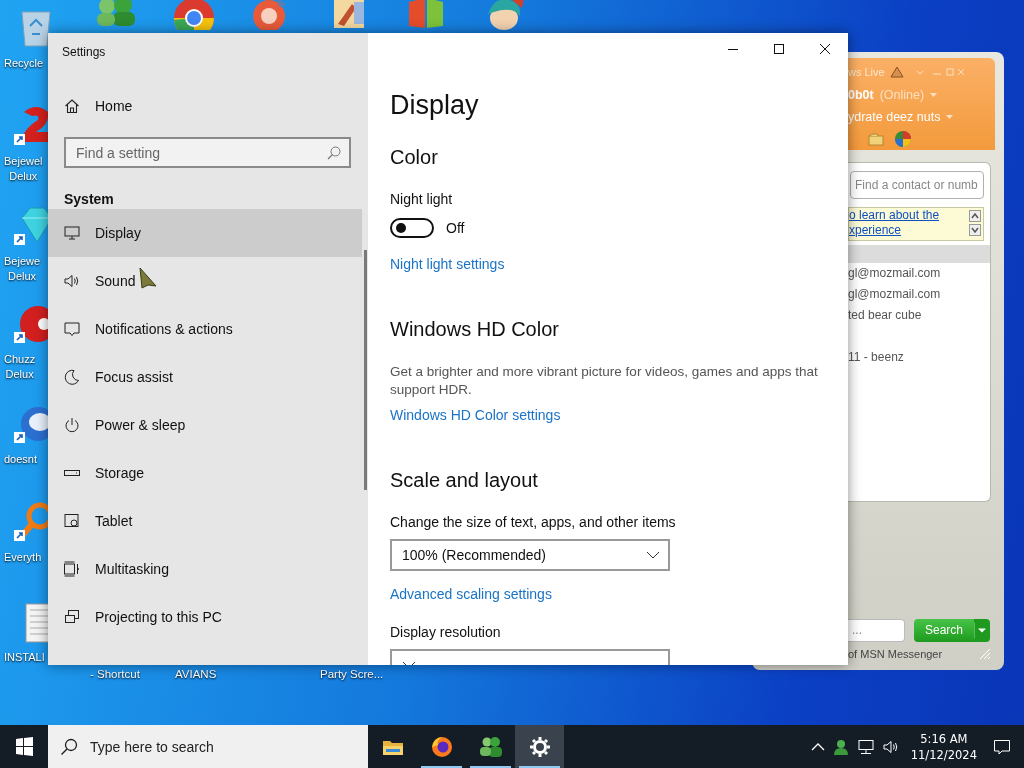  I want to click on toggle-state-label: Off, so click(455, 228).